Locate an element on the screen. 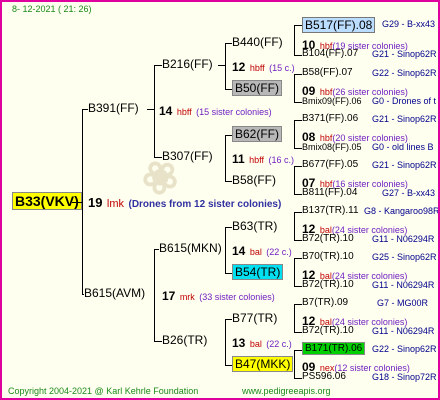 Image resolution: width=440 pixels, height=400 pixels. root-queen: B33(VKV) is located at coordinates (47, 201).